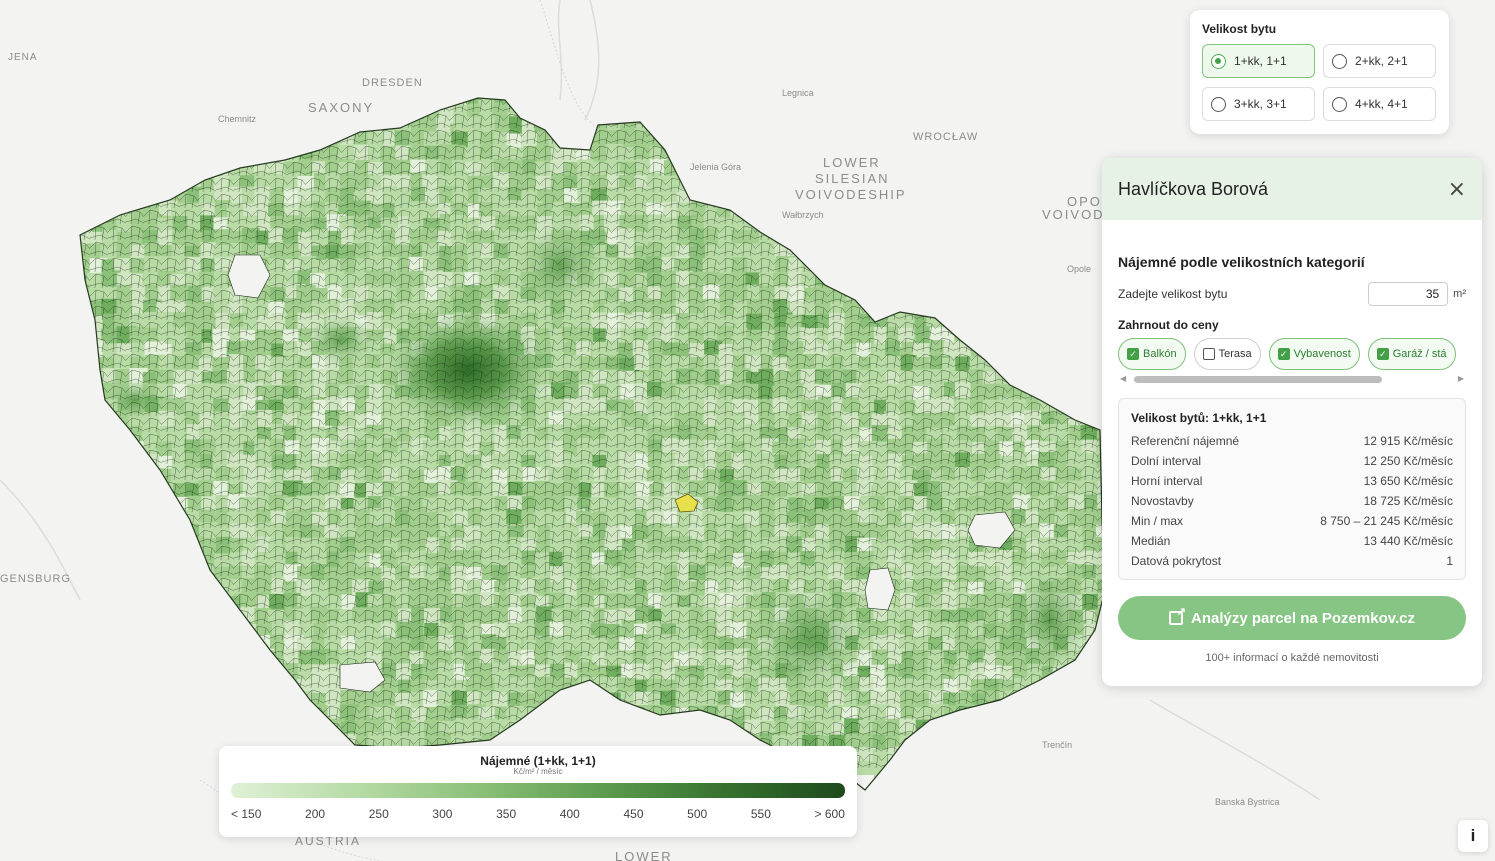  I want to click on chip-label: Garáž / stá, so click(1419, 354).